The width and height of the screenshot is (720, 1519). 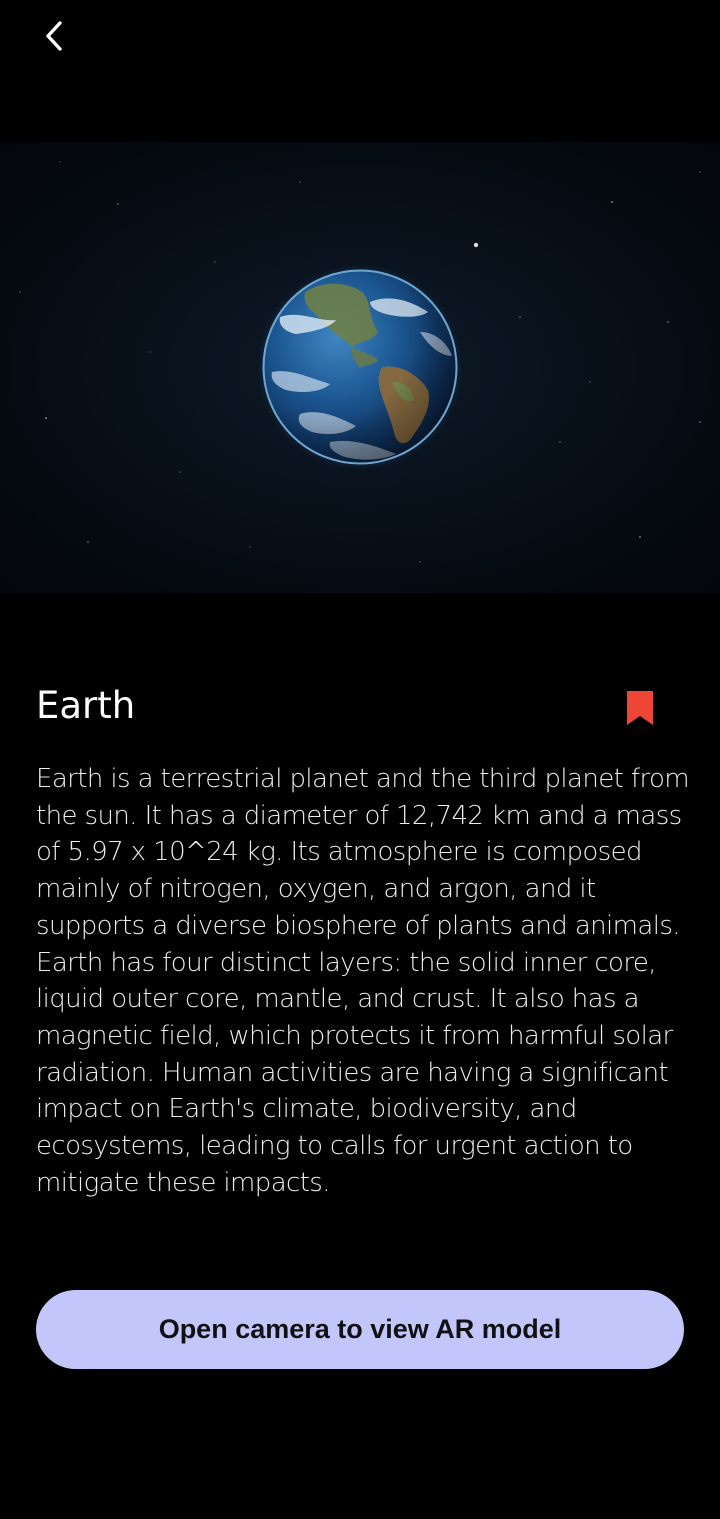 I want to click on open-ar-camera-button: Open camera to view AR model, so click(x=360, y=1329).